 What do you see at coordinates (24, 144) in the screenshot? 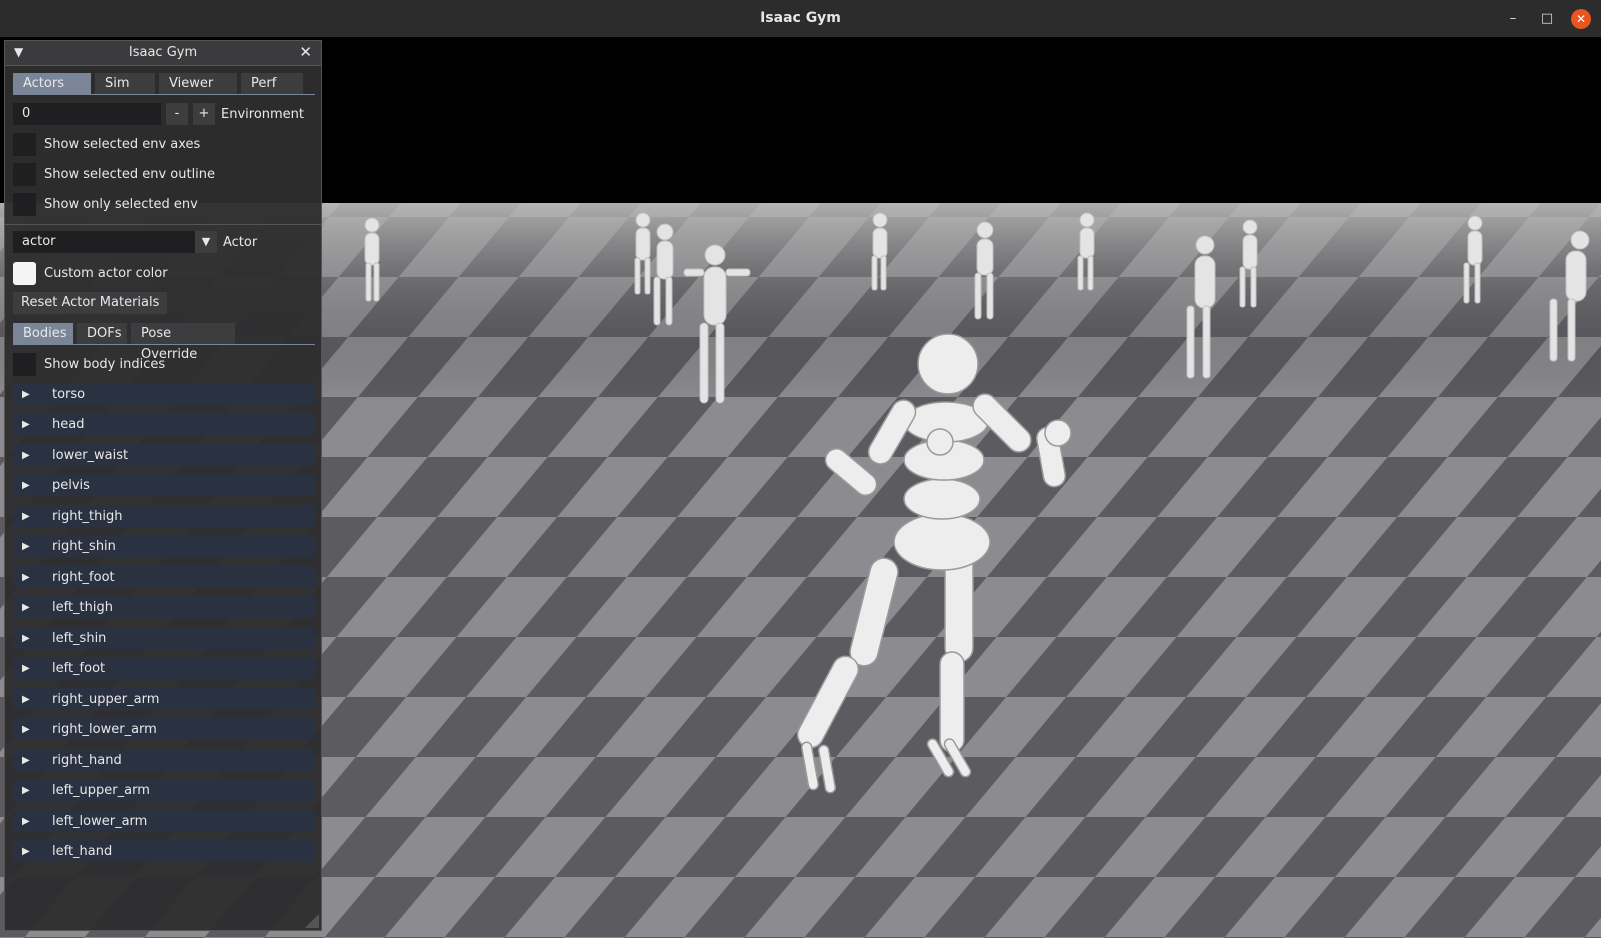
I see `show-env-axes-checkbox` at bounding box center [24, 144].